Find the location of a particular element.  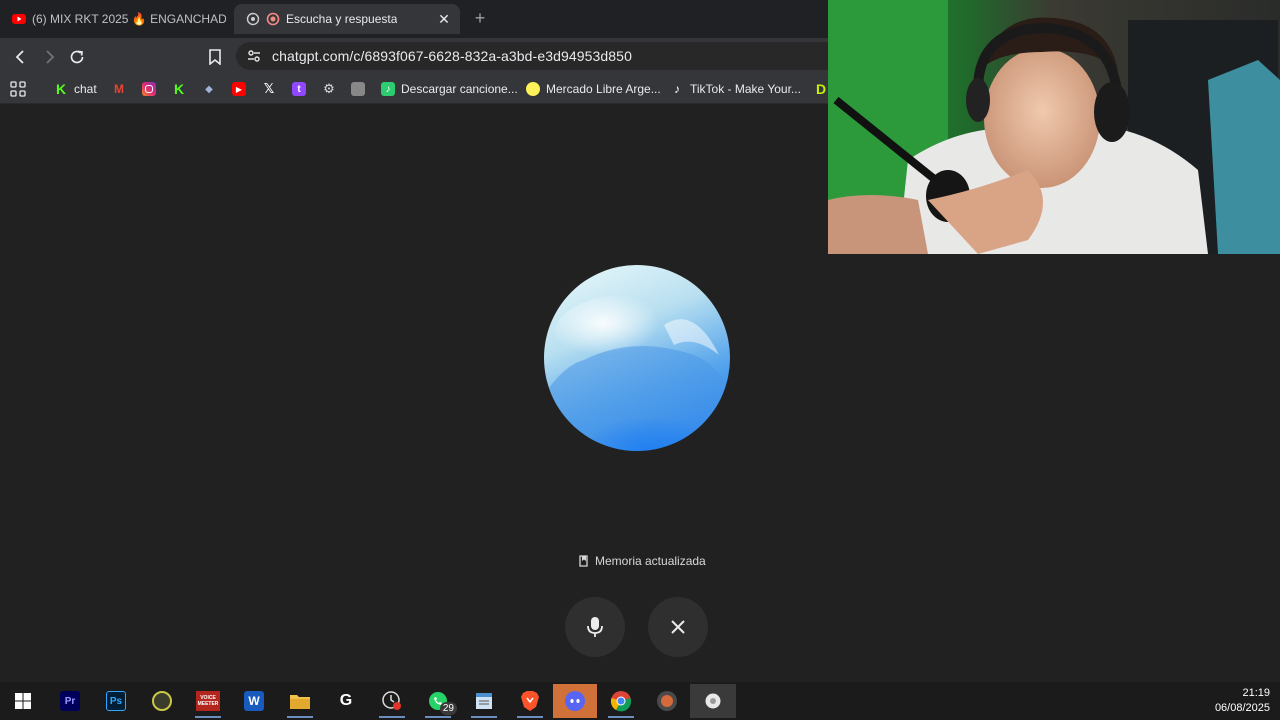

d-icon: D is located at coordinates (821, 89).